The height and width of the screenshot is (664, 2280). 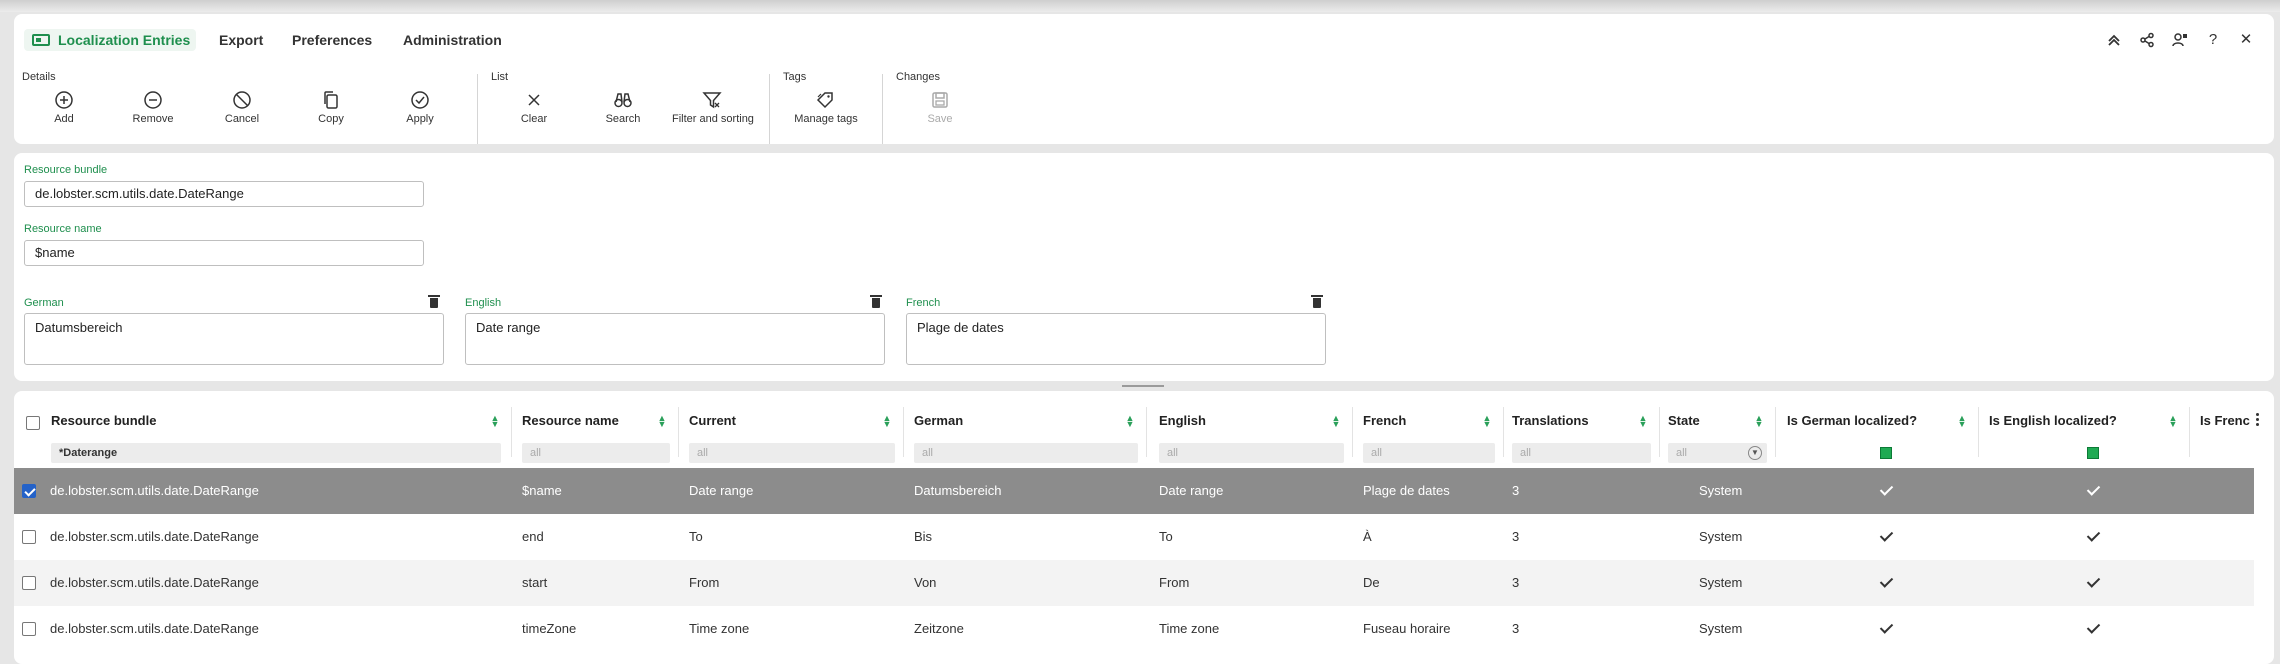 What do you see at coordinates (483, 303) in the screenshot?
I see `english-label: English` at bounding box center [483, 303].